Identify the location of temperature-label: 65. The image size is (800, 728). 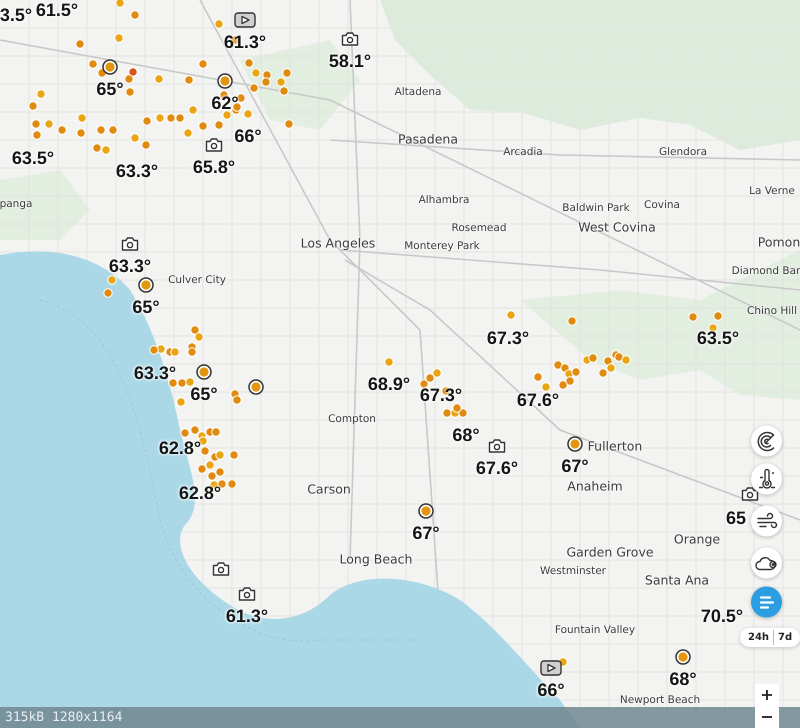
(736, 519).